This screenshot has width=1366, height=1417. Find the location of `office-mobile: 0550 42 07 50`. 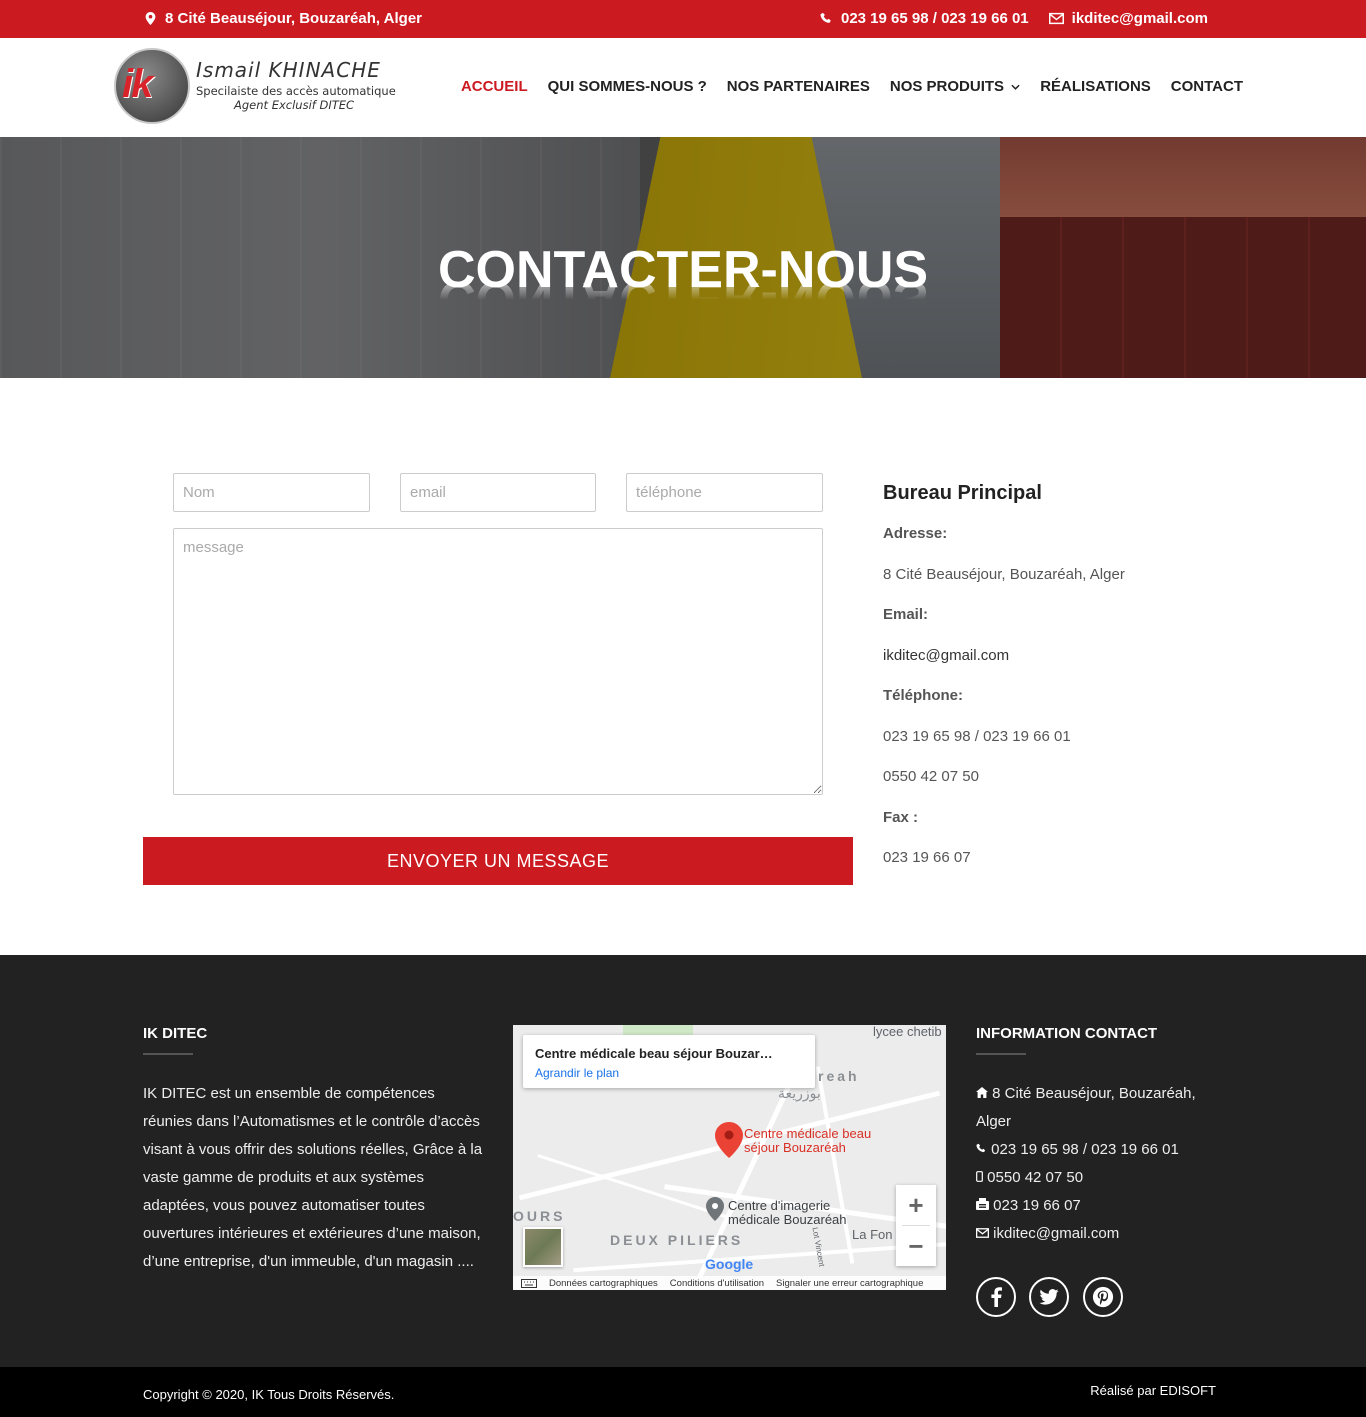

office-mobile: 0550 42 07 50 is located at coordinates (931, 776).